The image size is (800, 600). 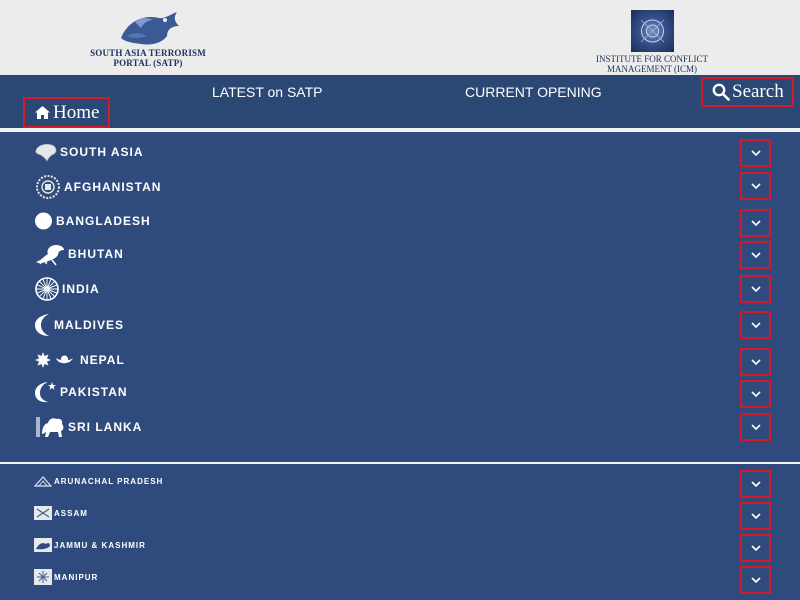 I want to click on expand-jammu-kashmir-button, so click(x=755, y=548).